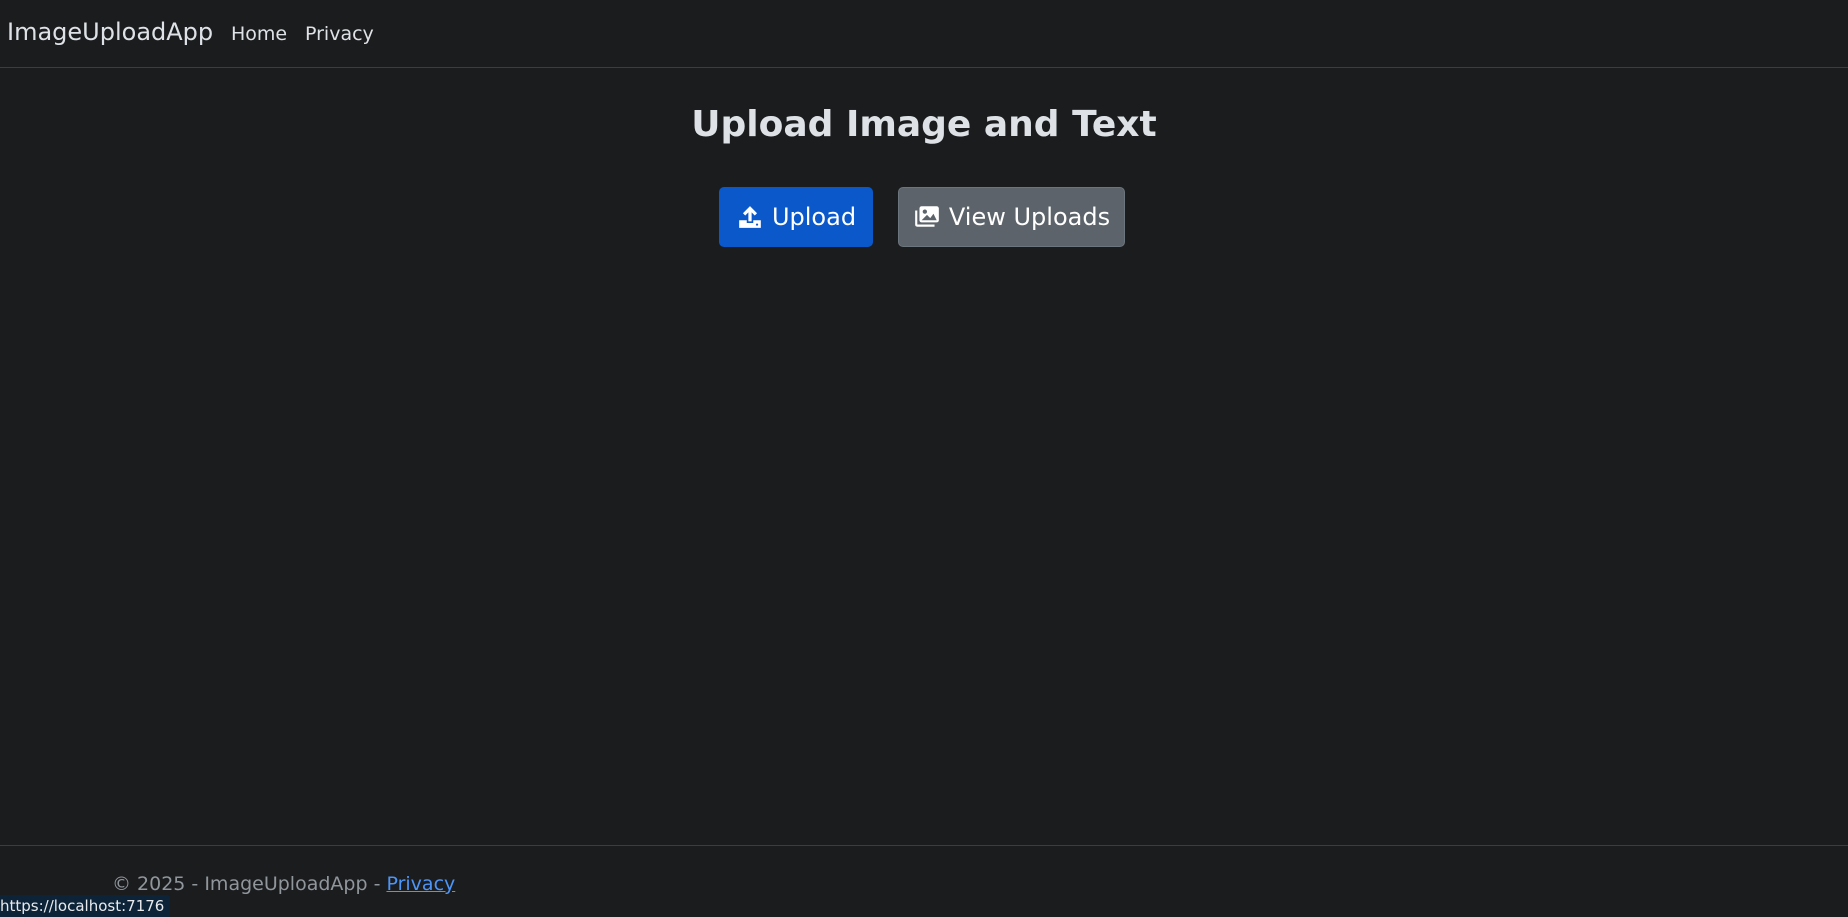  Describe the element at coordinates (927, 217) in the screenshot. I see `images-icon` at that location.